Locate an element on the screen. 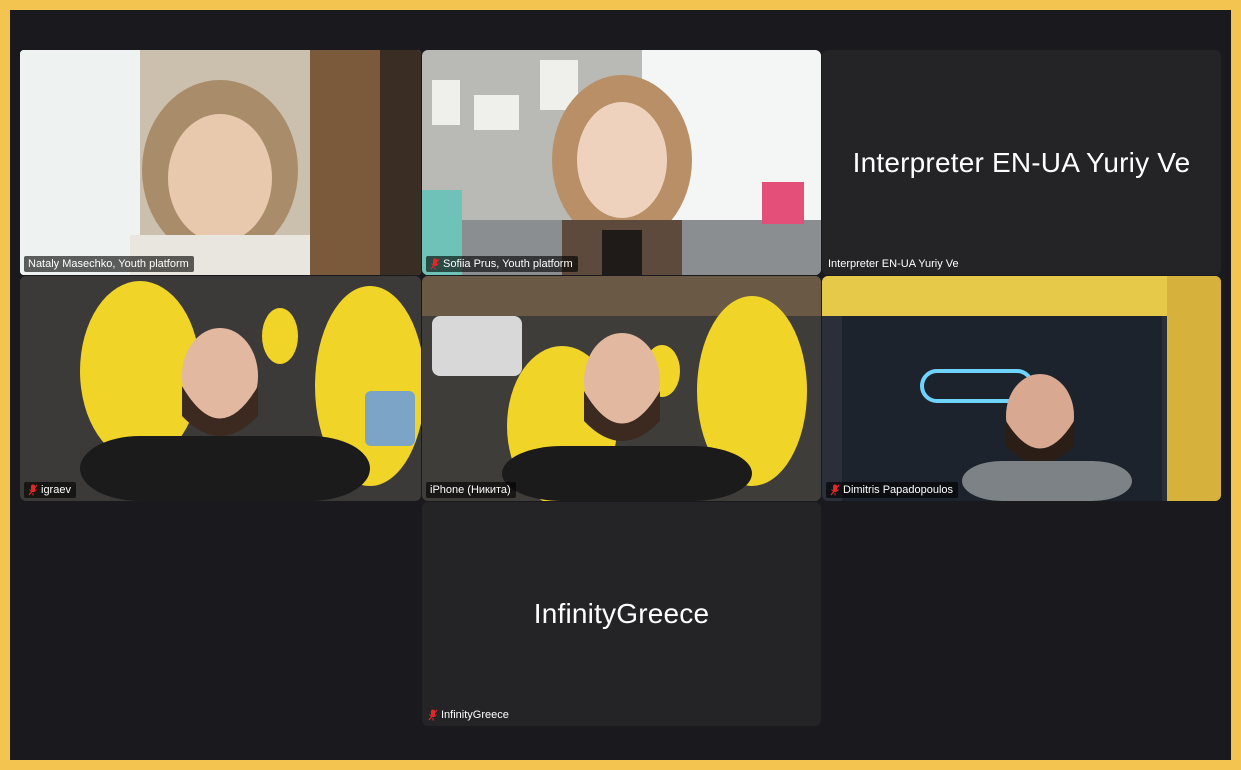  participant-name-tag: Interpreter EN-UA Yuriy Ve is located at coordinates (895, 264).